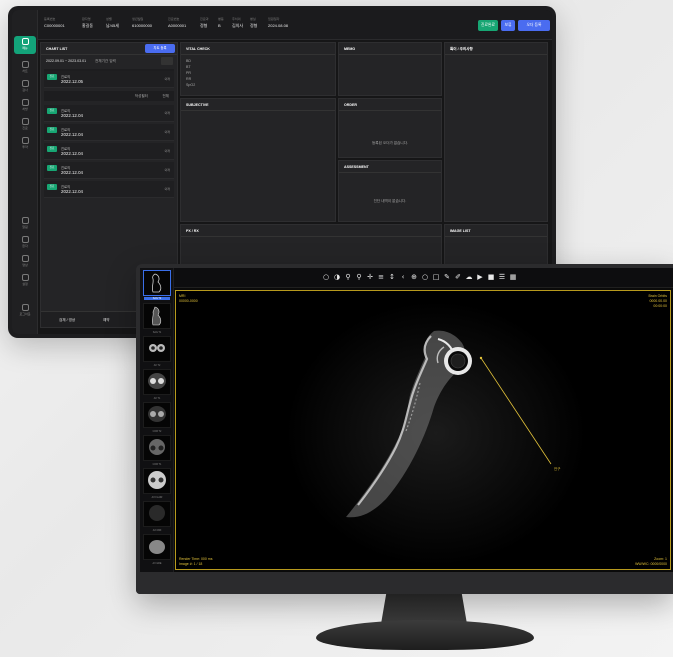 The width and height of the screenshot is (673, 657). What do you see at coordinates (157, 450) in the screenshot?
I see `series-thumbnail: COR T1` at bounding box center [157, 450].